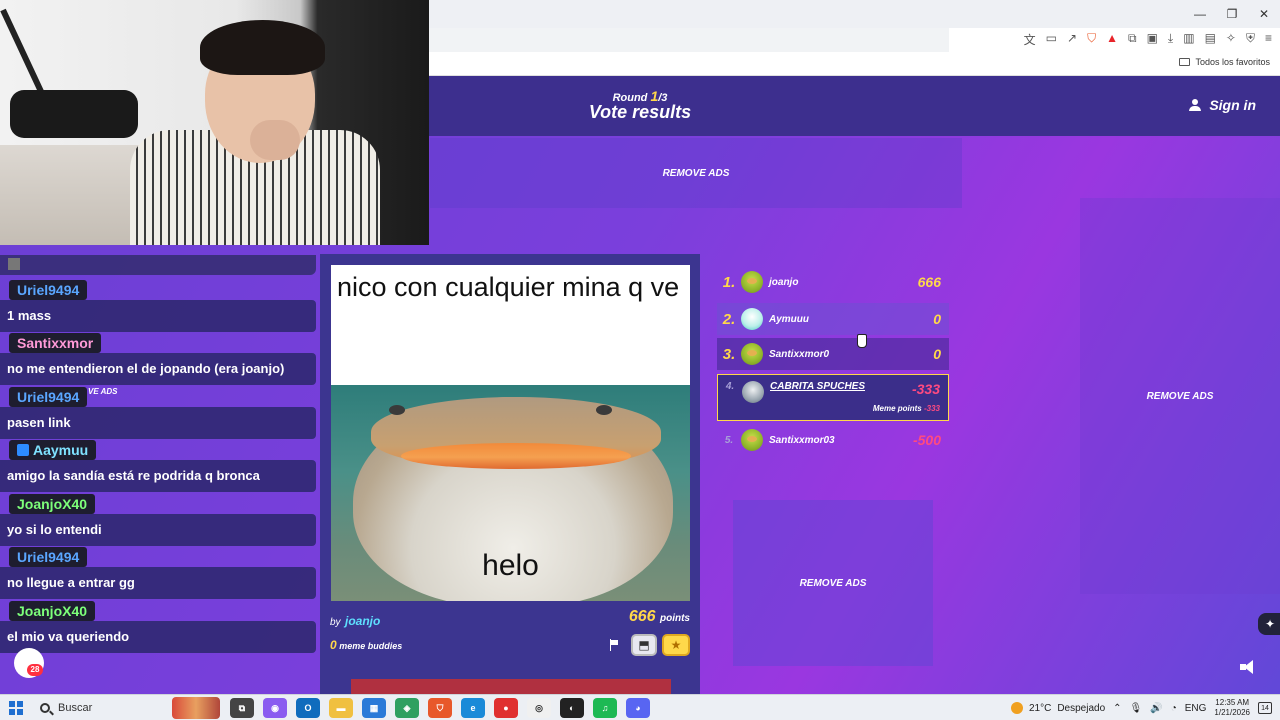  I want to click on browser-toolbar: 文 ▭ ↗ ⛉ ▲ ⧉ ▣ ⤓ ▥ ▤ ✧ ⛨ ≡, so click(1148, 39).